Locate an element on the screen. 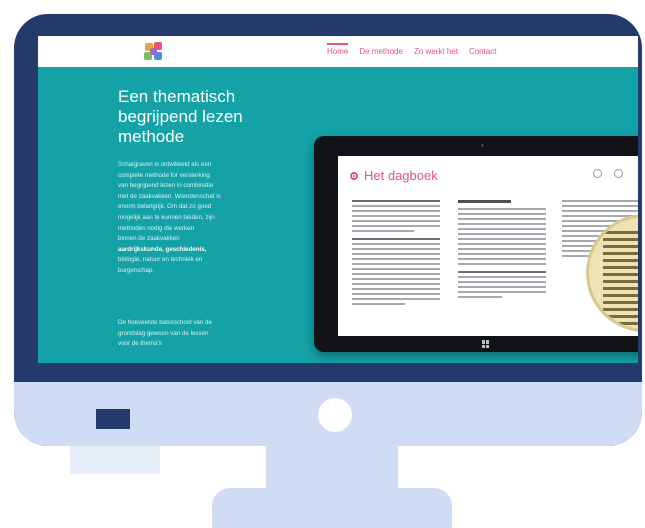  hero-body-line: mogelijk aan te kunnen bieden, zijn is located at coordinates (166, 217).